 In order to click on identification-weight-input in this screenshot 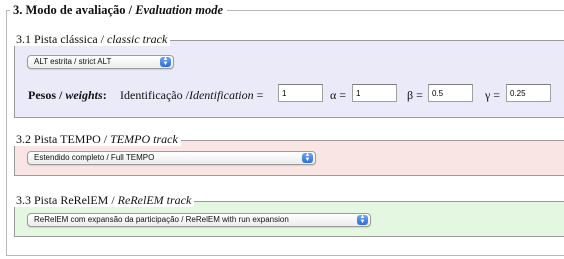, I will do `click(300, 93)`.